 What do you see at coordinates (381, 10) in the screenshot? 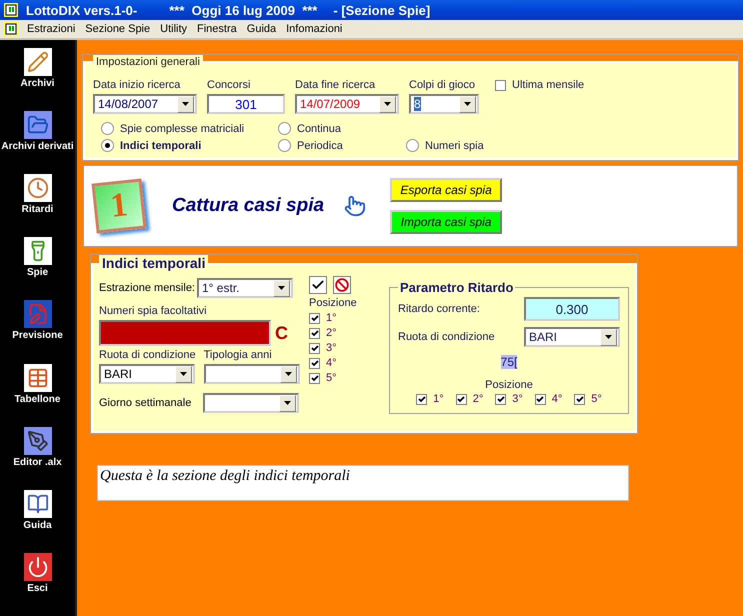
I see `section-title: - [Sezione Spie]` at bounding box center [381, 10].